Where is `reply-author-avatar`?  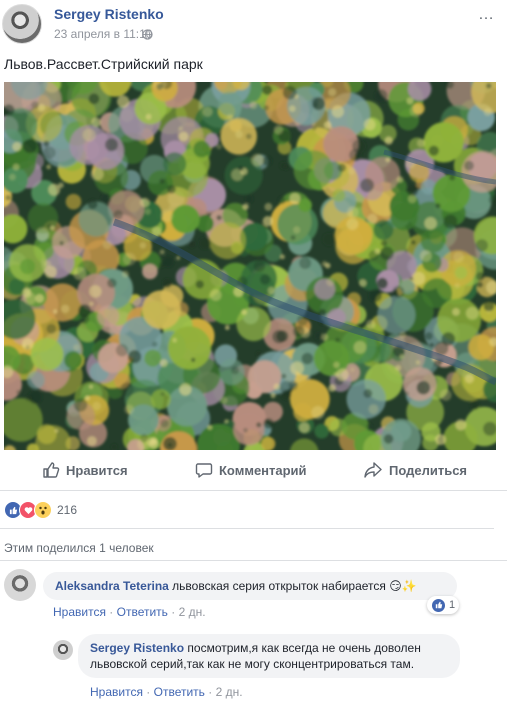
reply-author-avatar is located at coordinates (63, 650).